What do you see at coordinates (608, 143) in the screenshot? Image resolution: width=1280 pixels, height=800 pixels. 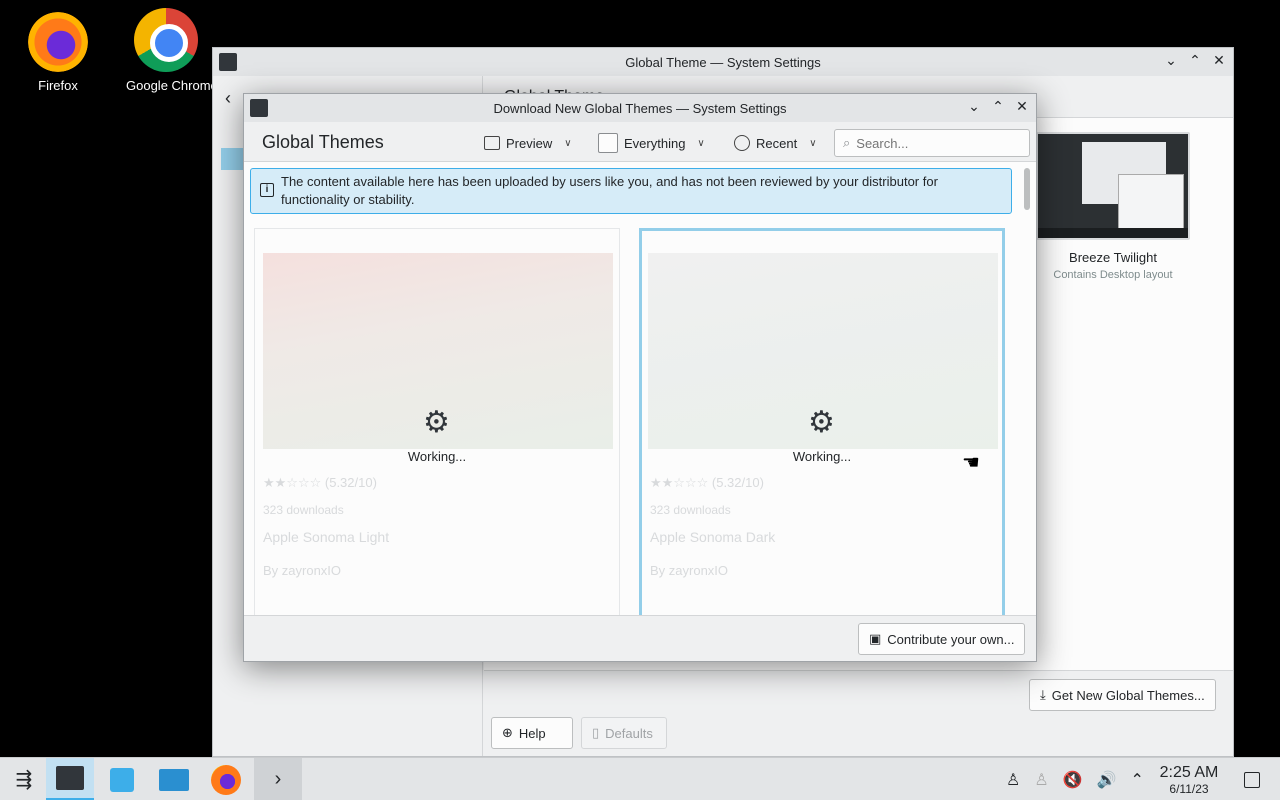 I see `checkbox-icon` at bounding box center [608, 143].